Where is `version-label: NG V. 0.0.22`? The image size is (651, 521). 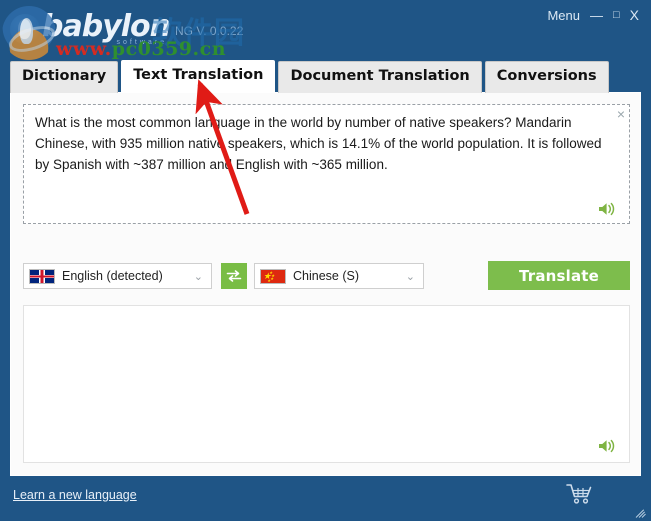
version-label: NG V. 0.0.22 is located at coordinates (209, 31).